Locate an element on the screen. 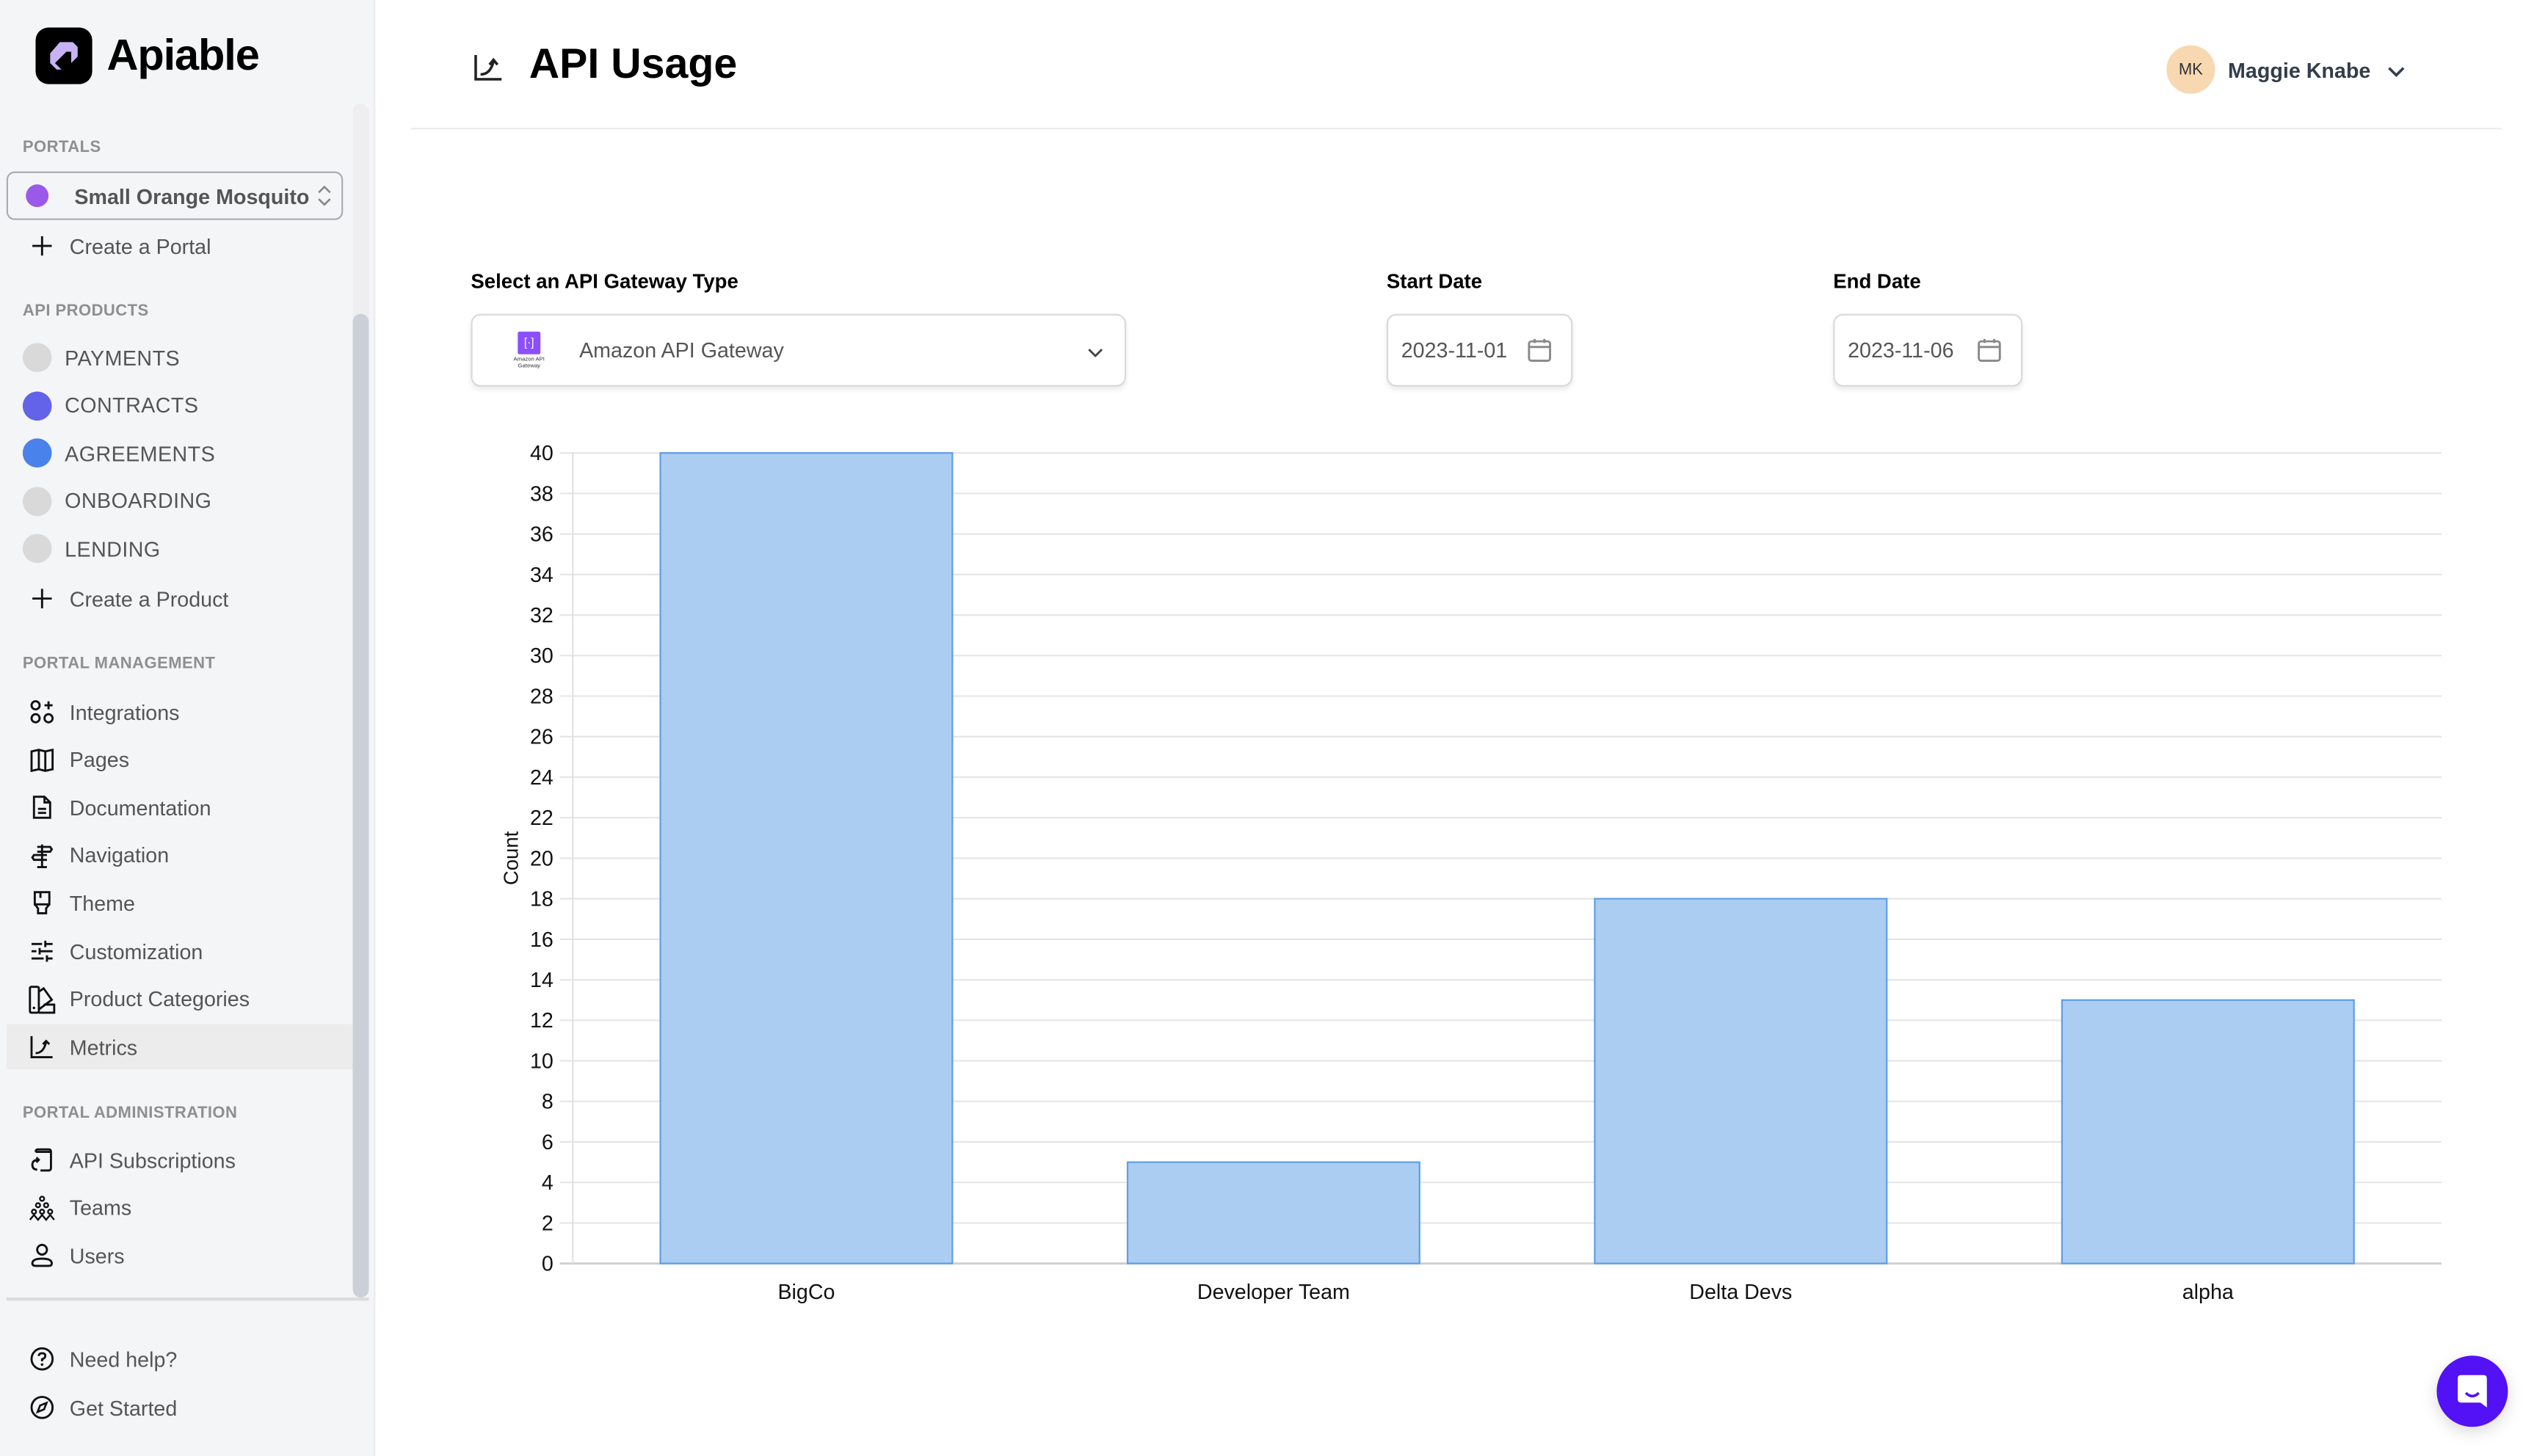 The width and height of the screenshot is (2537, 1456). sidebar-product-payments: PAYMENTS is located at coordinates (180, 357).